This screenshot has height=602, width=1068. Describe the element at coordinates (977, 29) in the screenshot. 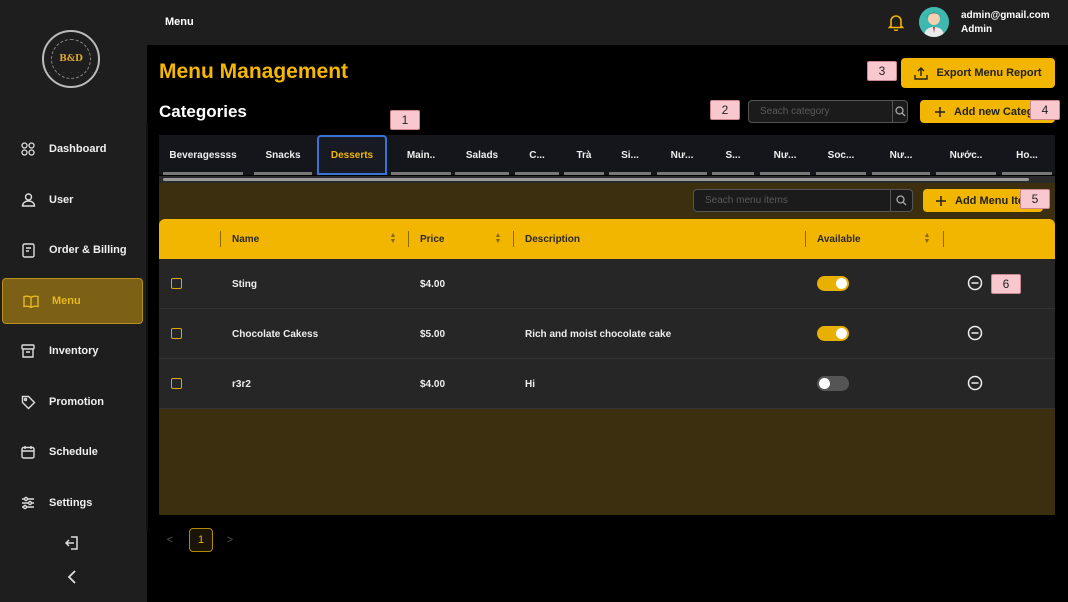

I see `user-role: Admin` at that location.